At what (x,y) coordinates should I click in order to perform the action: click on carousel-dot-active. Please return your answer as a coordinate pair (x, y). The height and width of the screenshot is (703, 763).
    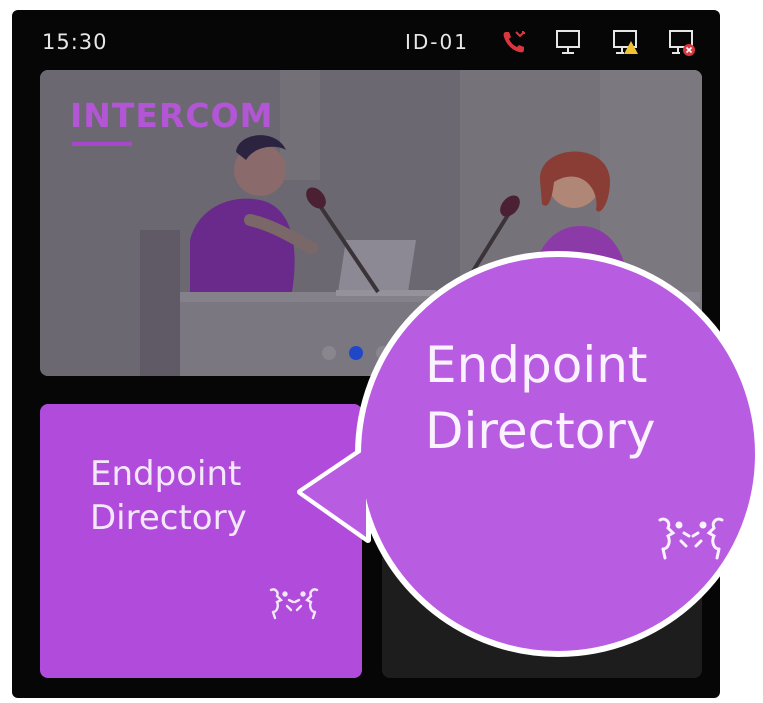
    Looking at the image, I should click on (356, 353).